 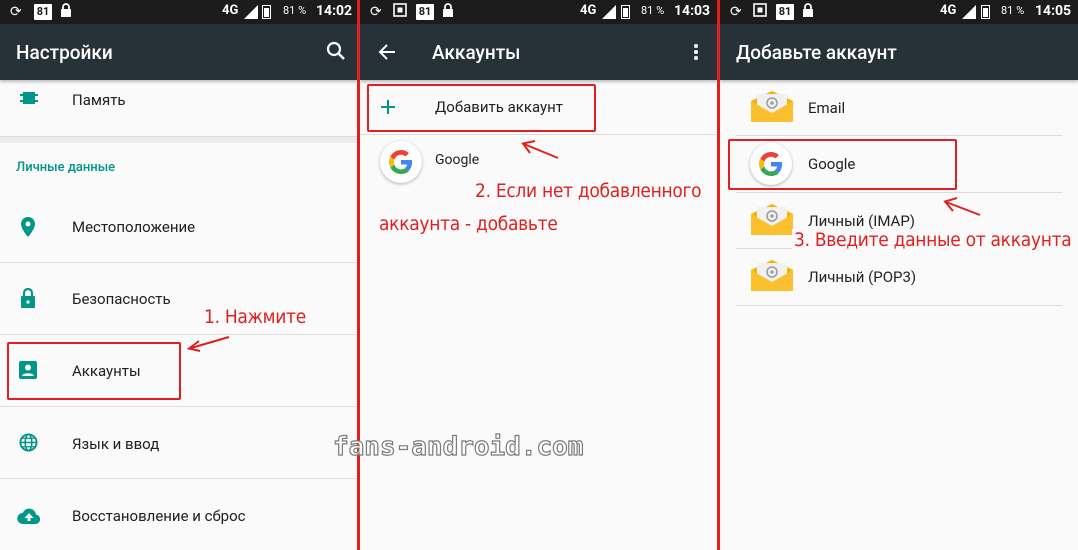 I want to click on settings-item-label: Язык и ввод, so click(x=116, y=444).